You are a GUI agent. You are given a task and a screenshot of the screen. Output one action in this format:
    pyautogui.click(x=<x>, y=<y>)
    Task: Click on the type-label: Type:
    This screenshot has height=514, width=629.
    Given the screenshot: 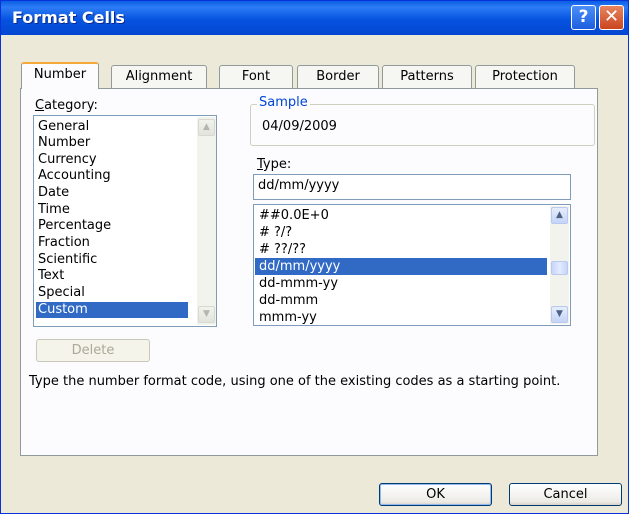 What is the action you would take?
    pyautogui.click(x=274, y=164)
    